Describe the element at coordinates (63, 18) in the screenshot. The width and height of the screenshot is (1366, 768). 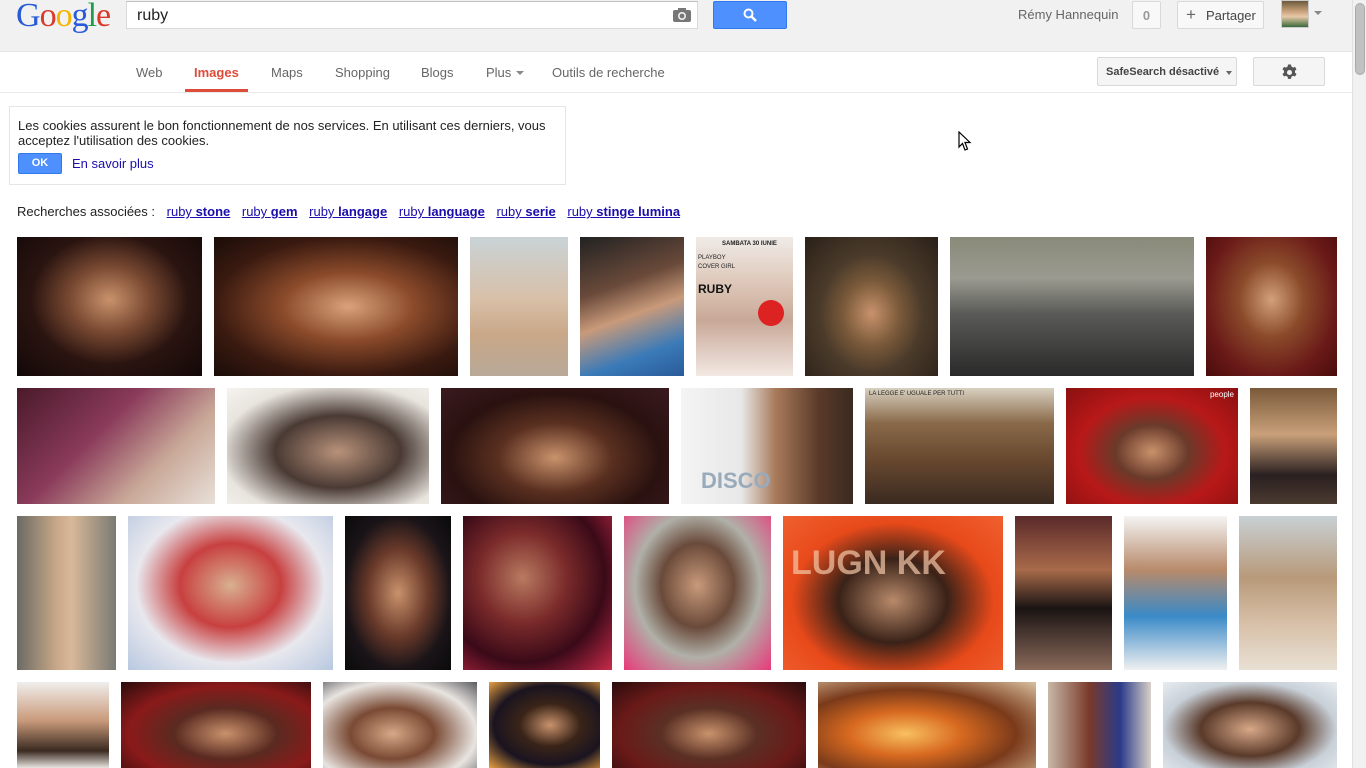
I see `google-logo: Google` at that location.